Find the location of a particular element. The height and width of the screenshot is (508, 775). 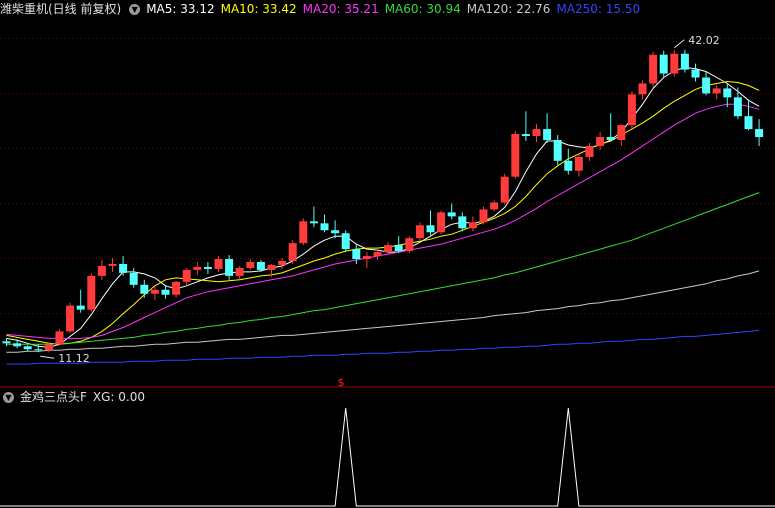

ma-indicator-2: MA20: 35.21 is located at coordinates (340, 9).